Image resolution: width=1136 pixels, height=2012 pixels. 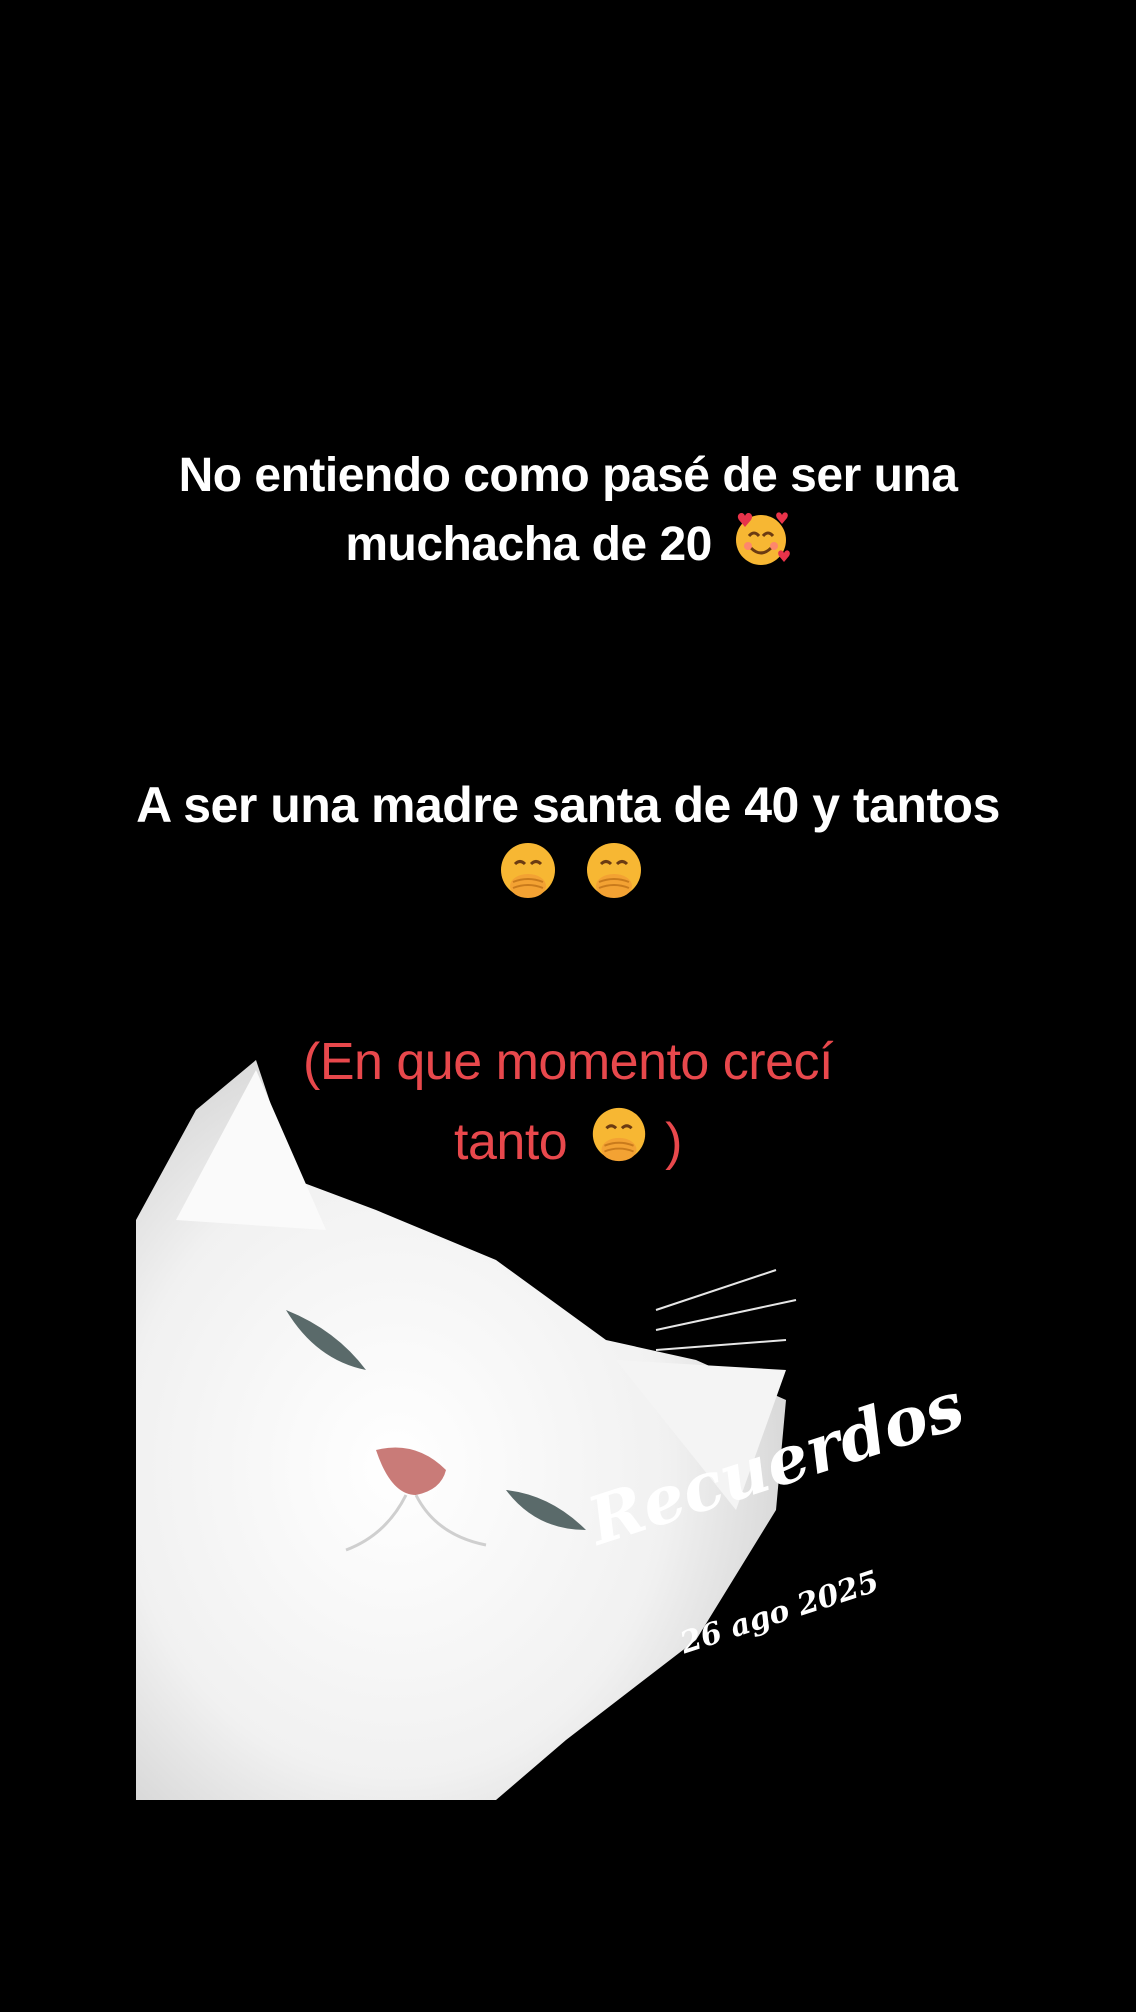 What do you see at coordinates (511, 1142) in the screenshot?
I see `caption-text-3b: tanto` at bounding box center [511, 1142].